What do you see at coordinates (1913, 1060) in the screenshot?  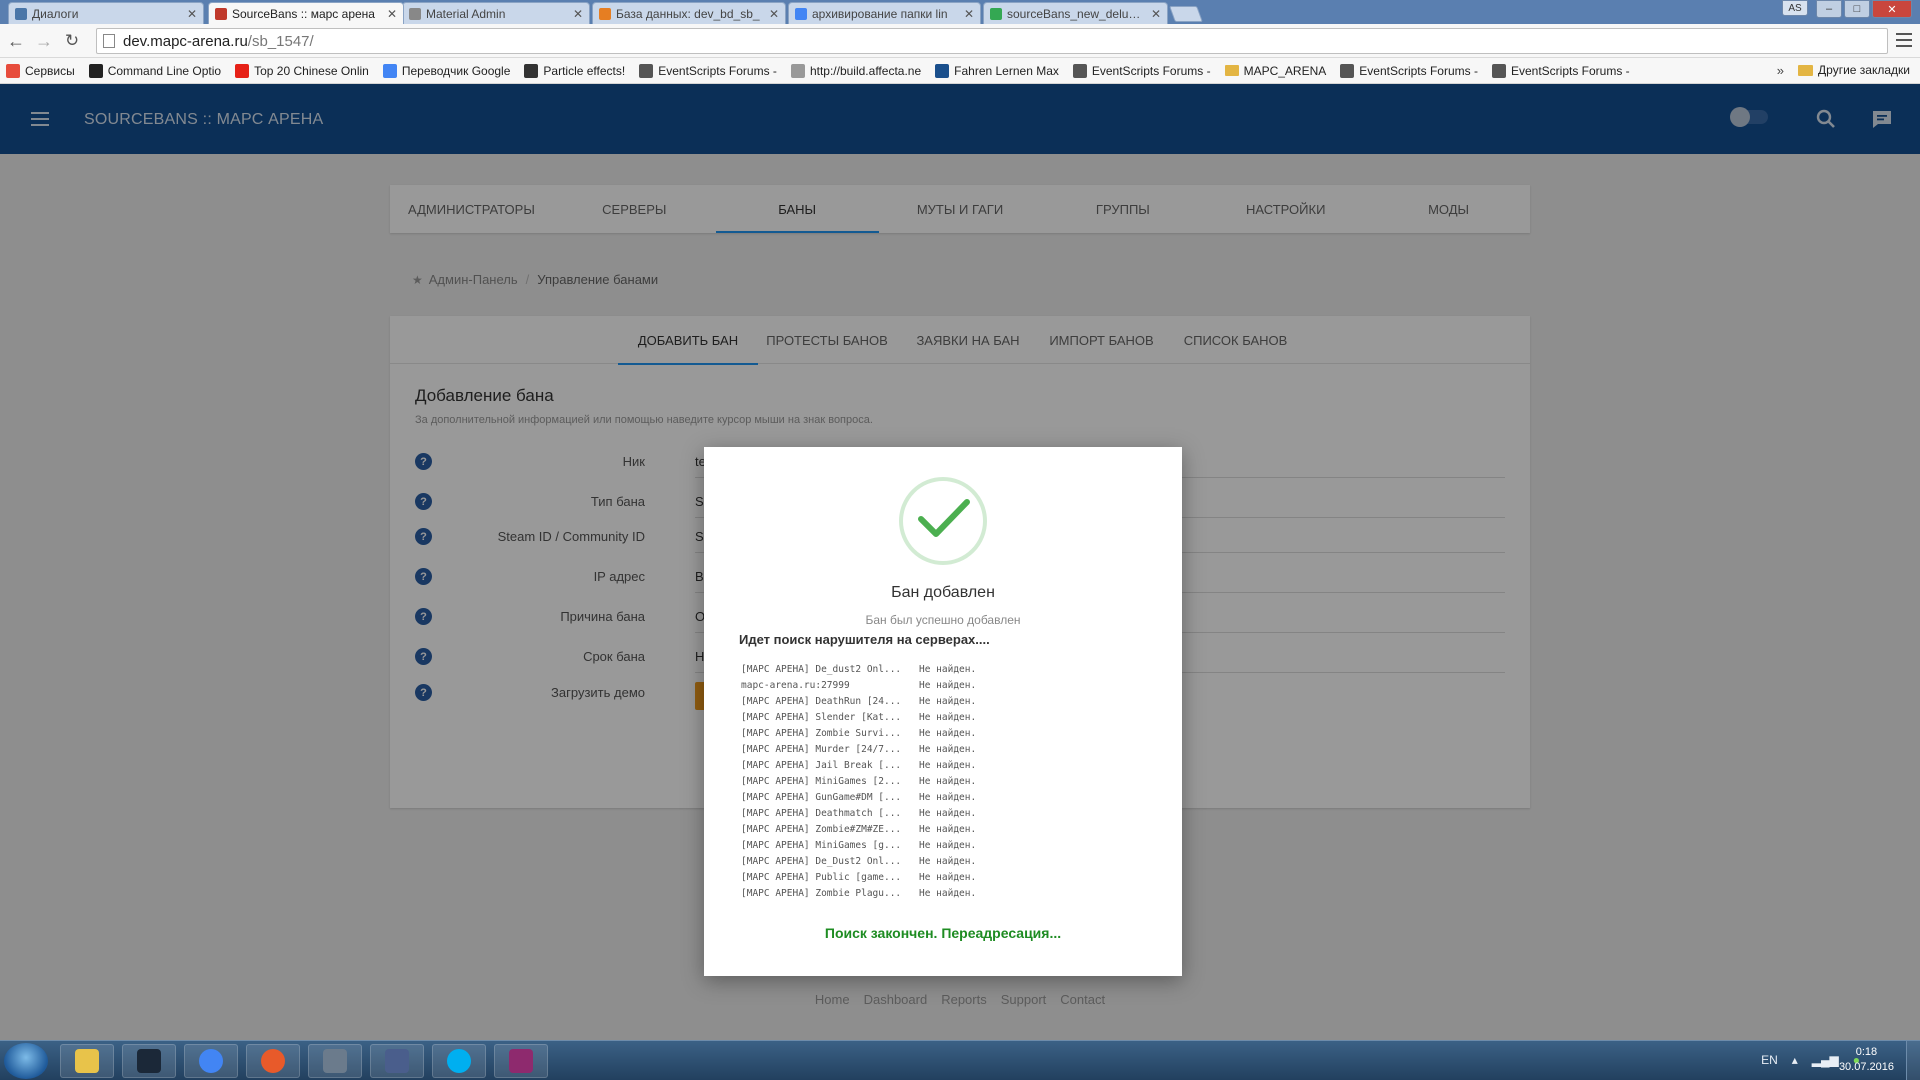 I see `show-desktop-button` at bounding box center [1913, 1060].